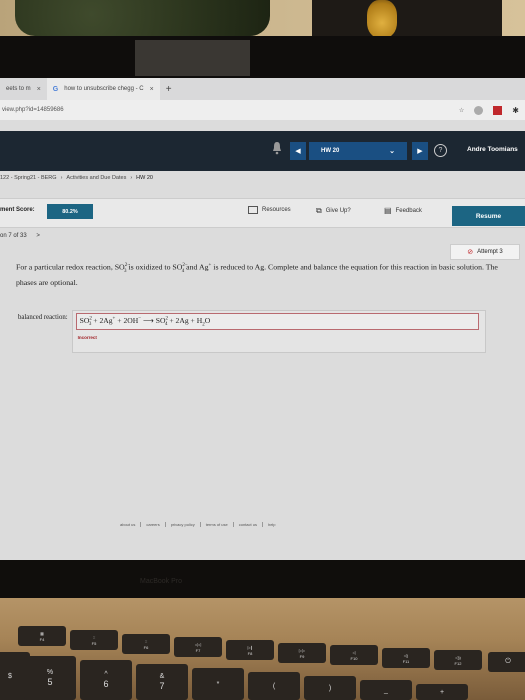 The width and height of the screenshot is (525, 700). I want to click on key-5: % 5, so click(50, 678).